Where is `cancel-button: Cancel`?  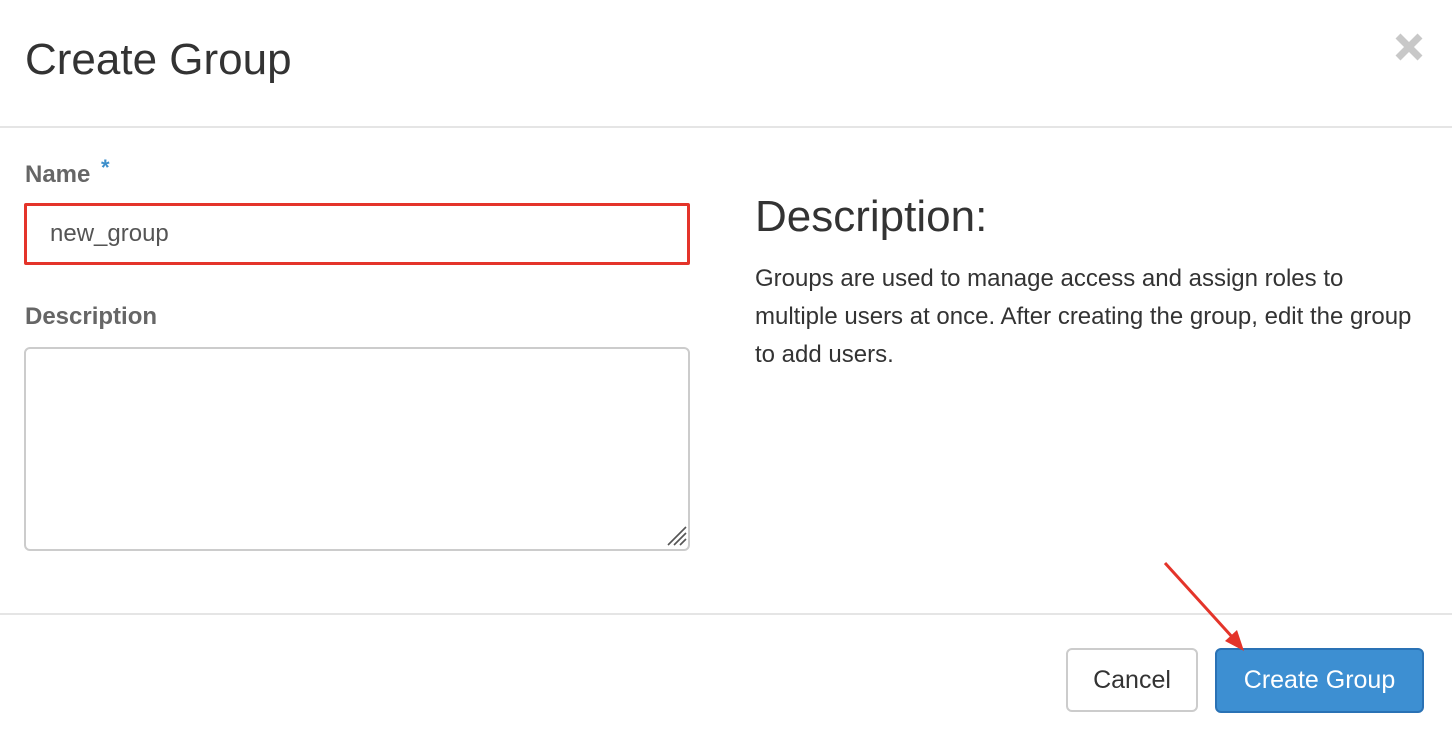 cancel-button: Cancel is located at coordinates (1132, 680).